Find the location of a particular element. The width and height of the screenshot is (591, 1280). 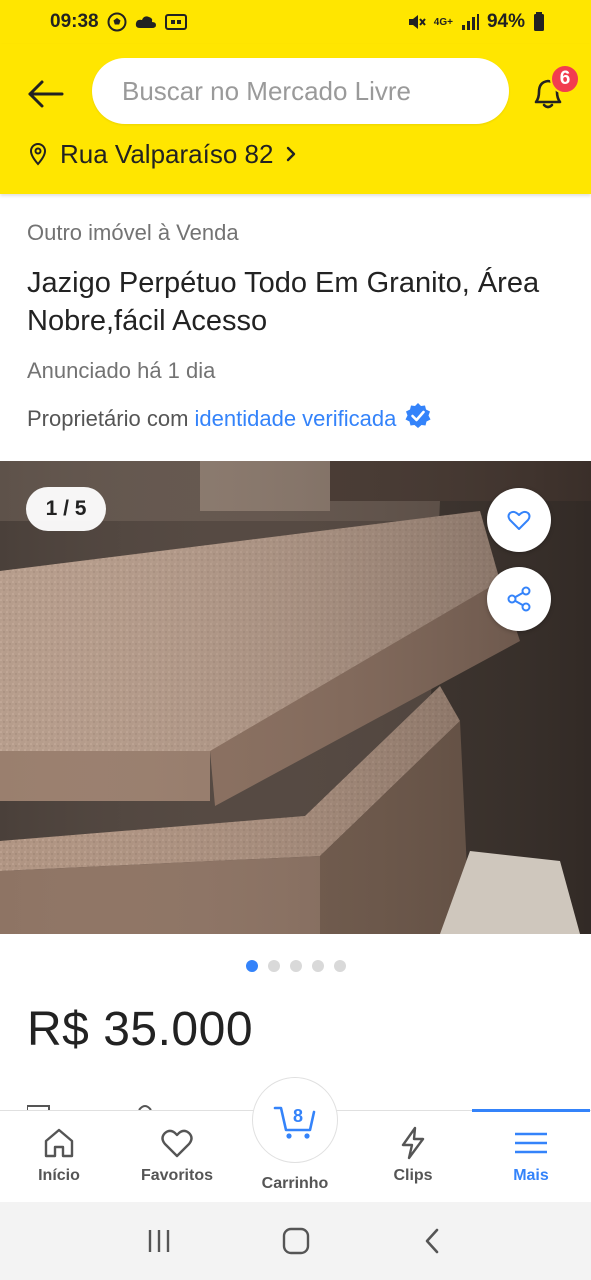

favorite-button is located at coordinates (519, 520).